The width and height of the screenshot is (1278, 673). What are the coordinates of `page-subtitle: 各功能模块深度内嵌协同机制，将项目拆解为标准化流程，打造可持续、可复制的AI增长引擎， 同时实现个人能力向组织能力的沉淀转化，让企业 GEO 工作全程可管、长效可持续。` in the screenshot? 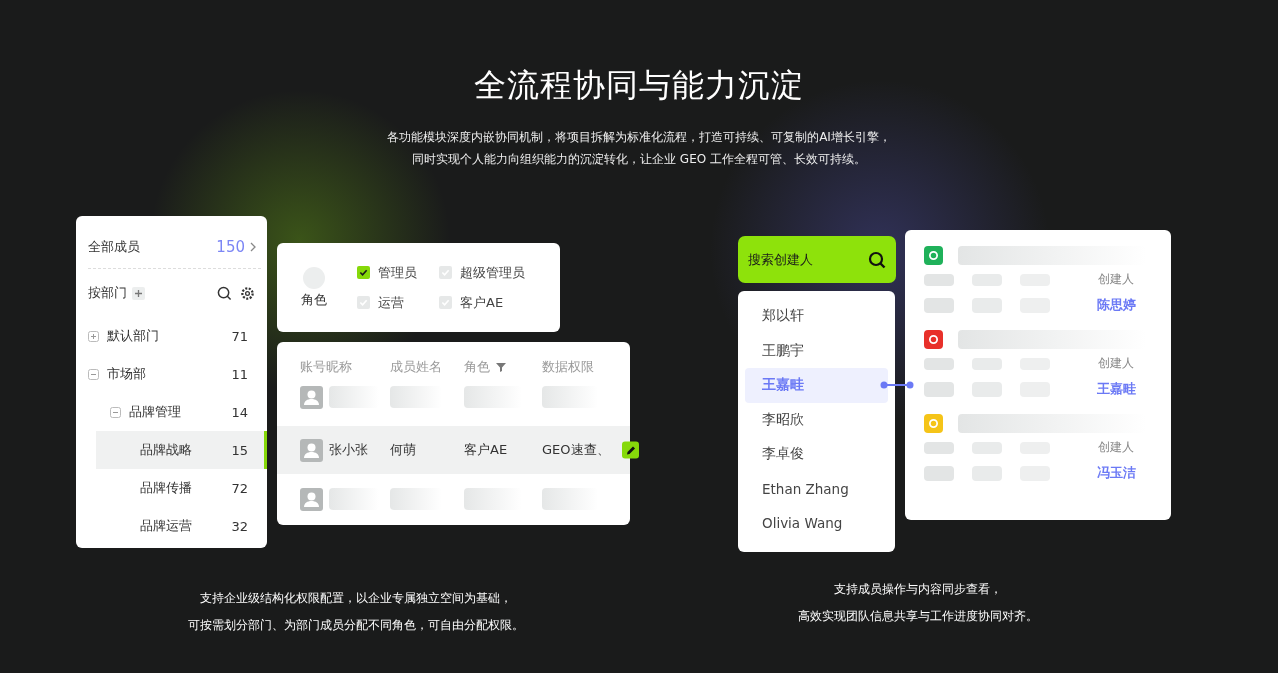 It's located at (639, 148).